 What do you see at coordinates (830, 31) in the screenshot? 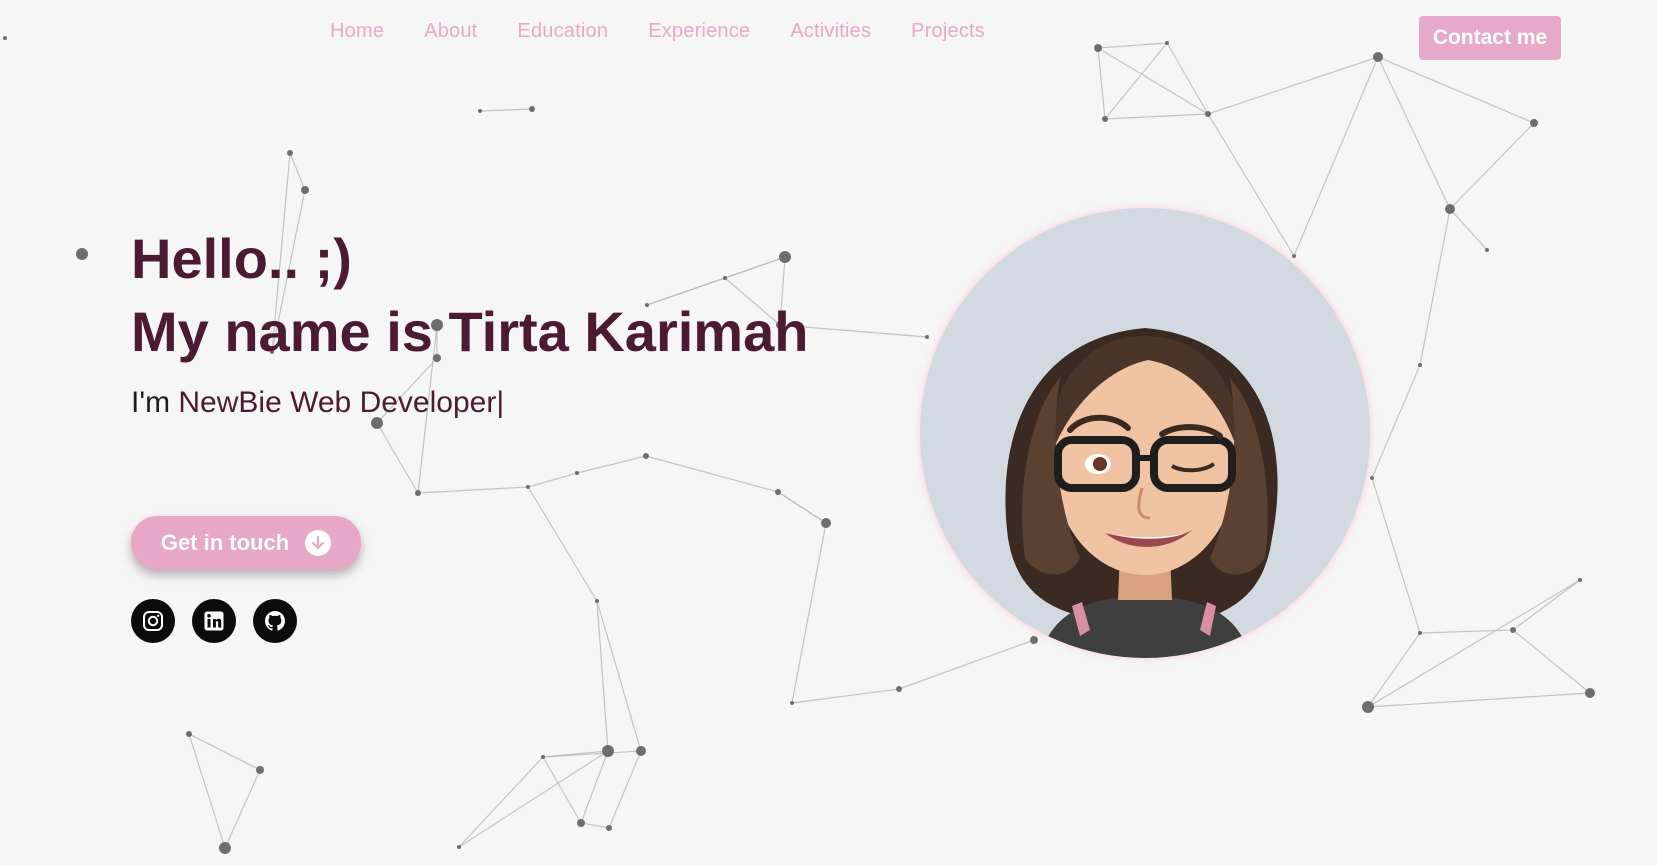
I see `nav-activities: Activities` at bounding box center [830, 31].